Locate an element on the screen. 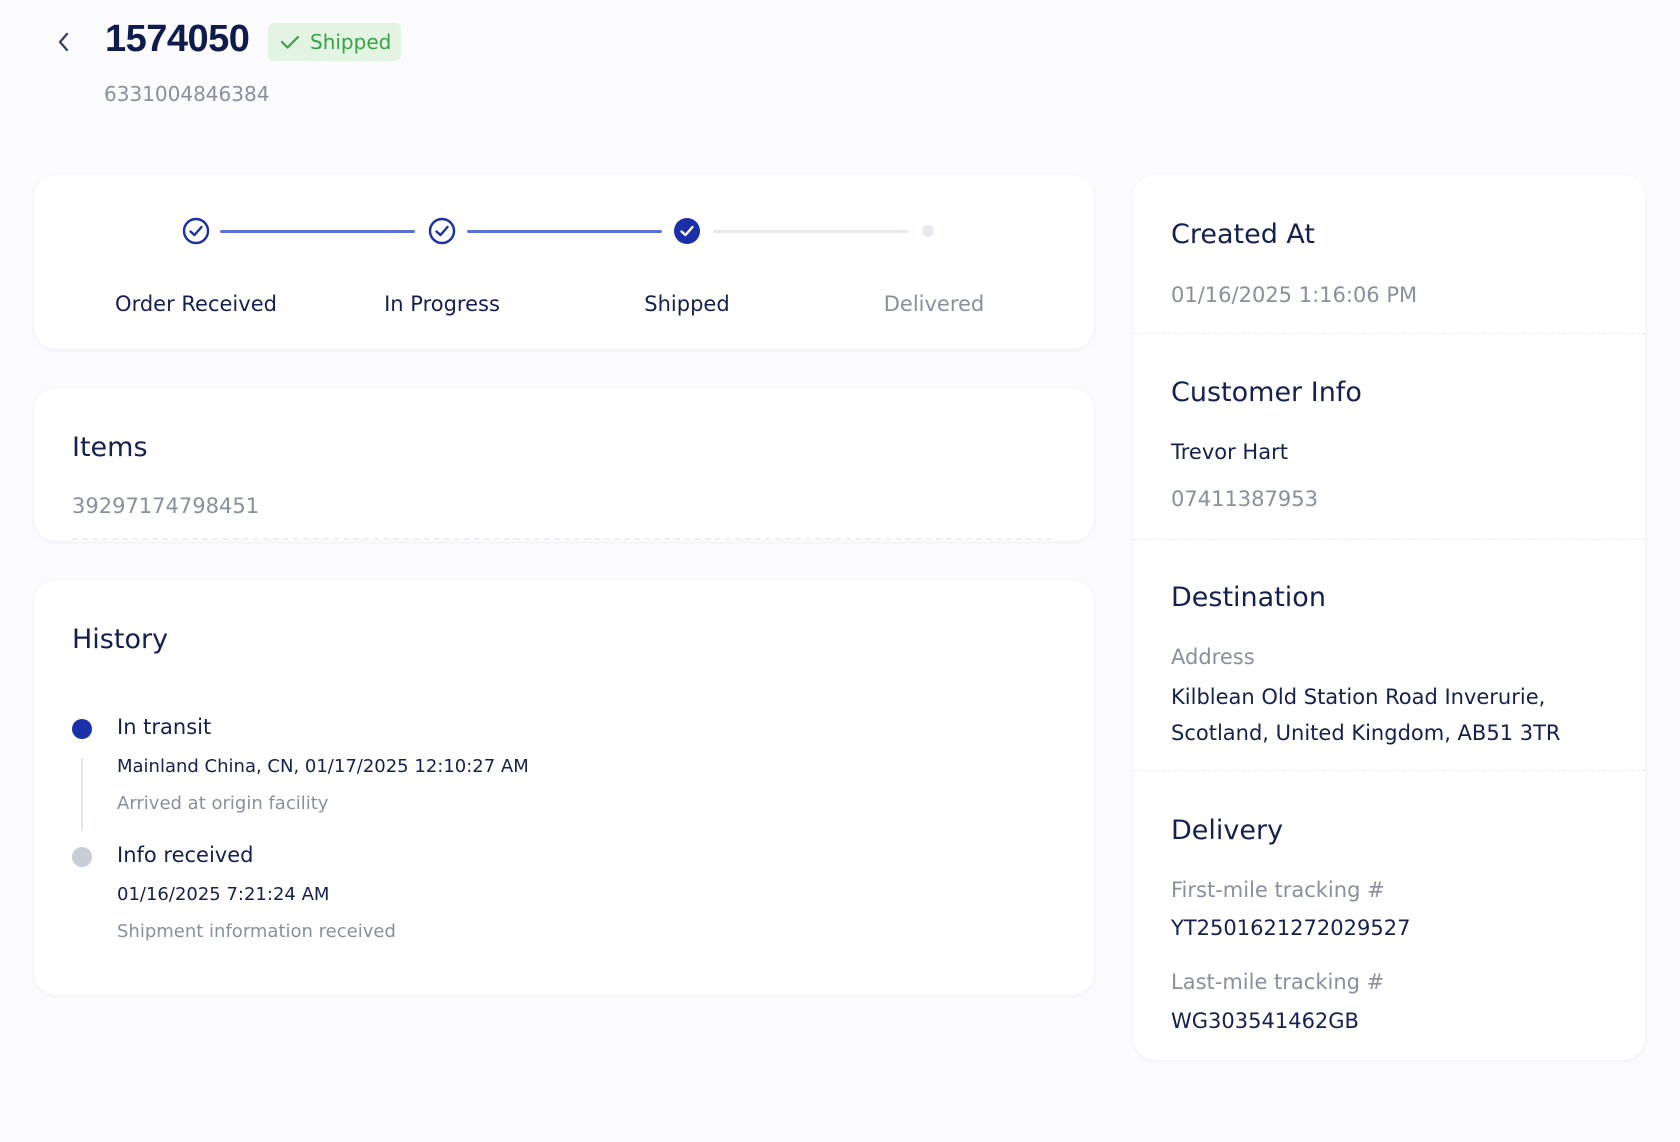  delivery-title: Delivery is located at coordinates (1227, 830).